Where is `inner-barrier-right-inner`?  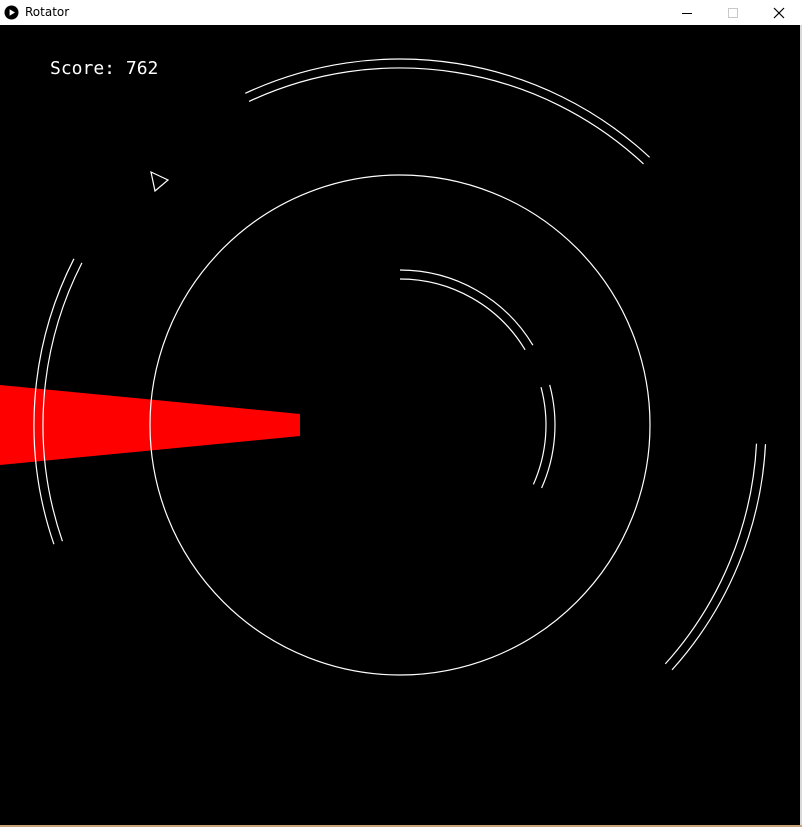
inner-barrier-right-inner is located at coordinates (539, 436).